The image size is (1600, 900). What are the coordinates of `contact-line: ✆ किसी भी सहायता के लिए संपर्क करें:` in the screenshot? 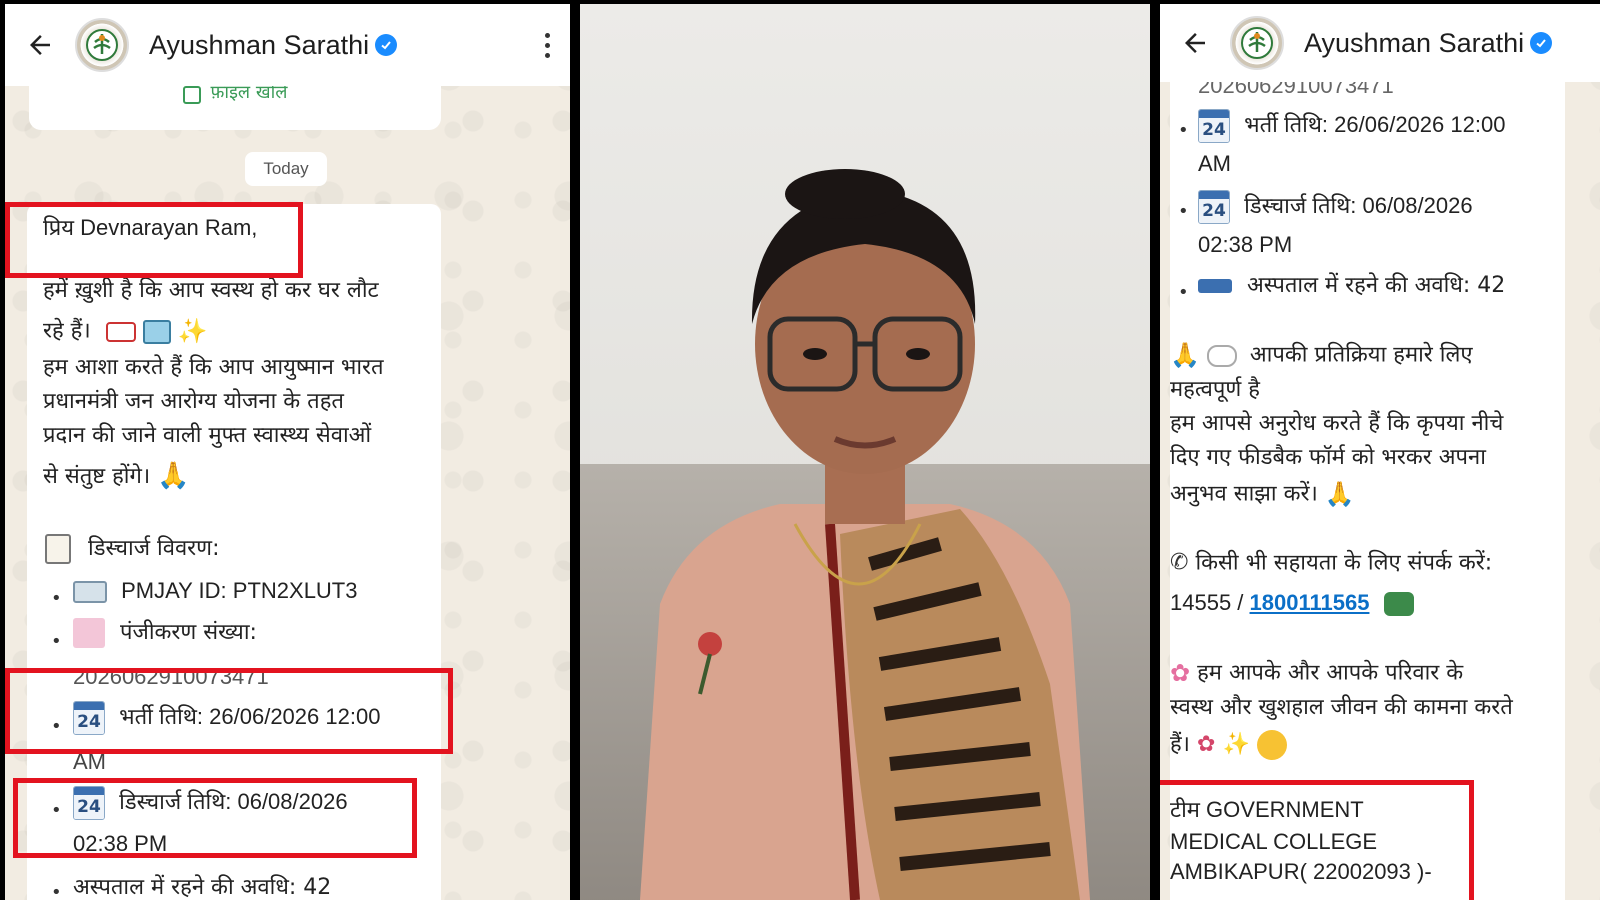 It's located at (1331, 563).